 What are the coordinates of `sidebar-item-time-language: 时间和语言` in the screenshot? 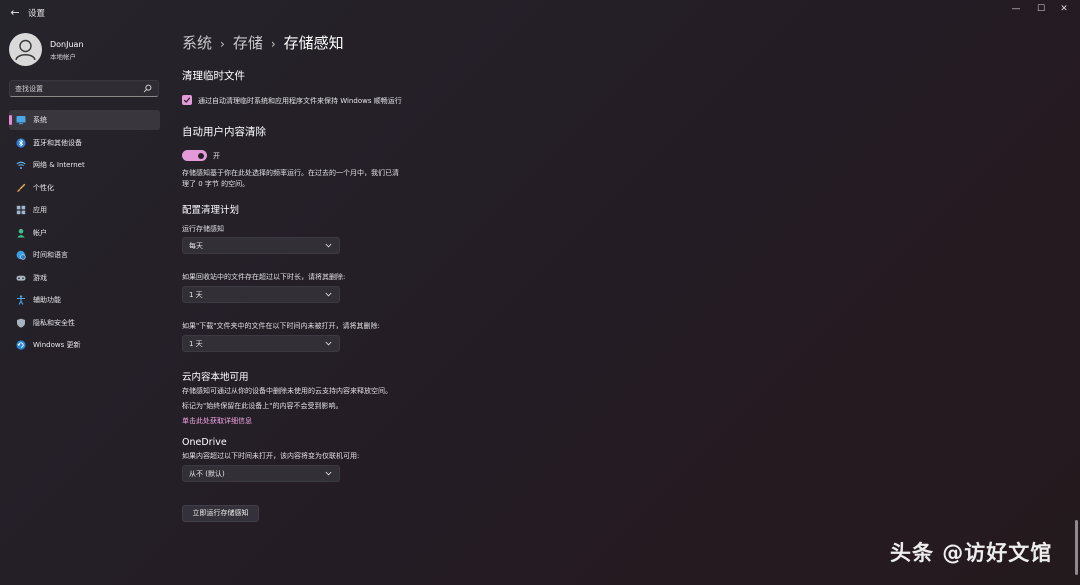 It's located at (84, 255).